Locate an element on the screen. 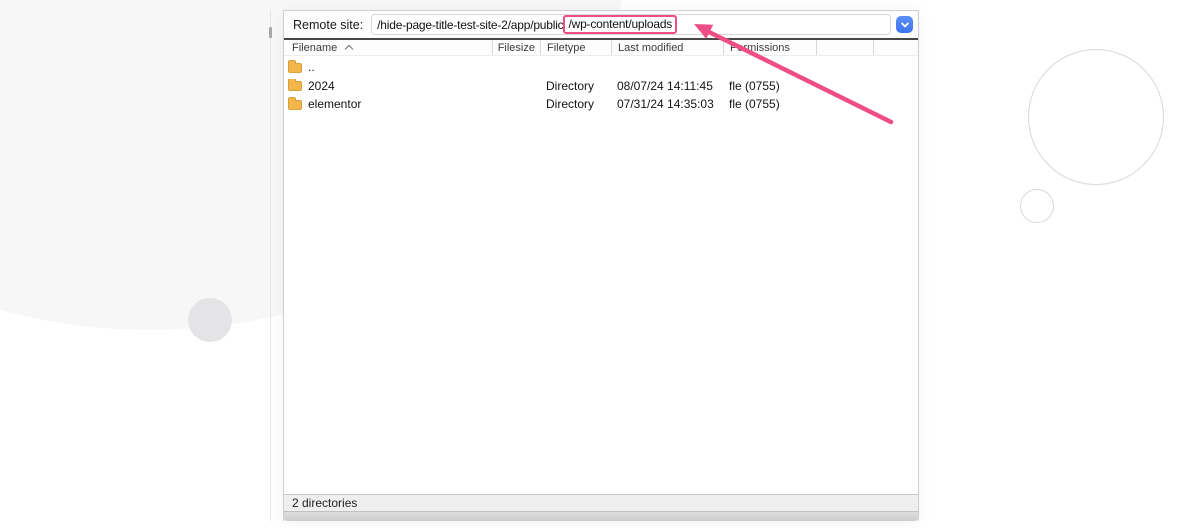 The image size is (1200, 528). pane-splitter-handle is located at coordinates (270, 32).